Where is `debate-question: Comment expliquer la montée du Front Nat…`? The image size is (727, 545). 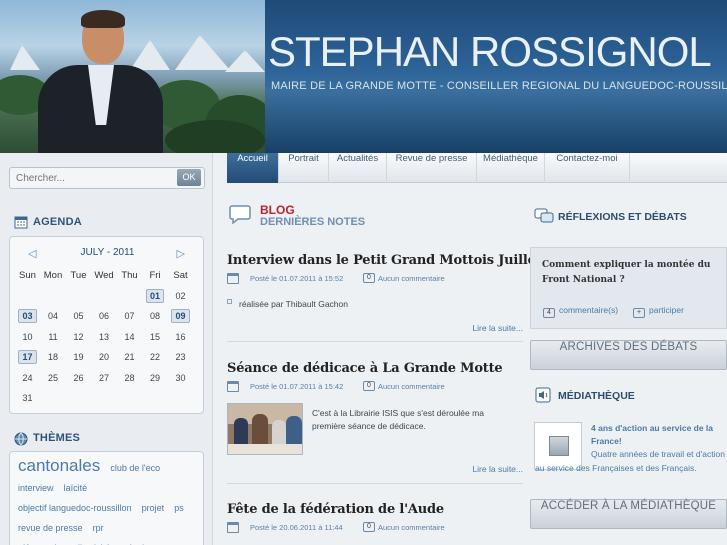 debate-question: Comment expliquer la montée du Front Nat… is located at coordinates (632, 273).